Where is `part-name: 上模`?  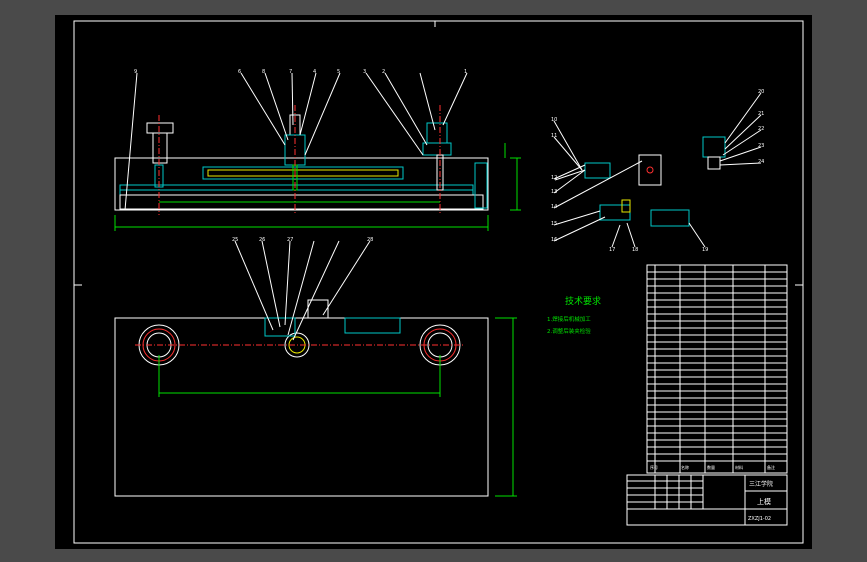 part-name: 上模 is located at coordinates (764, 501).